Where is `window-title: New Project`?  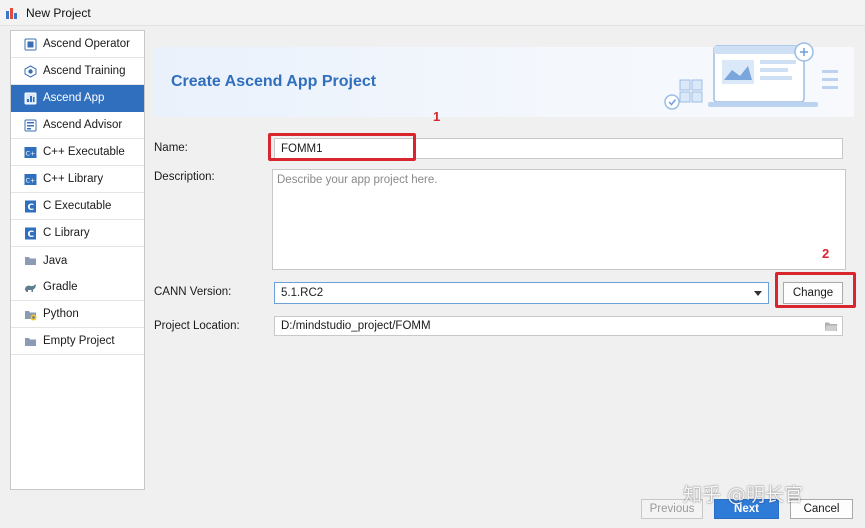 window-title: New Project is located at coordinates (58, 12).